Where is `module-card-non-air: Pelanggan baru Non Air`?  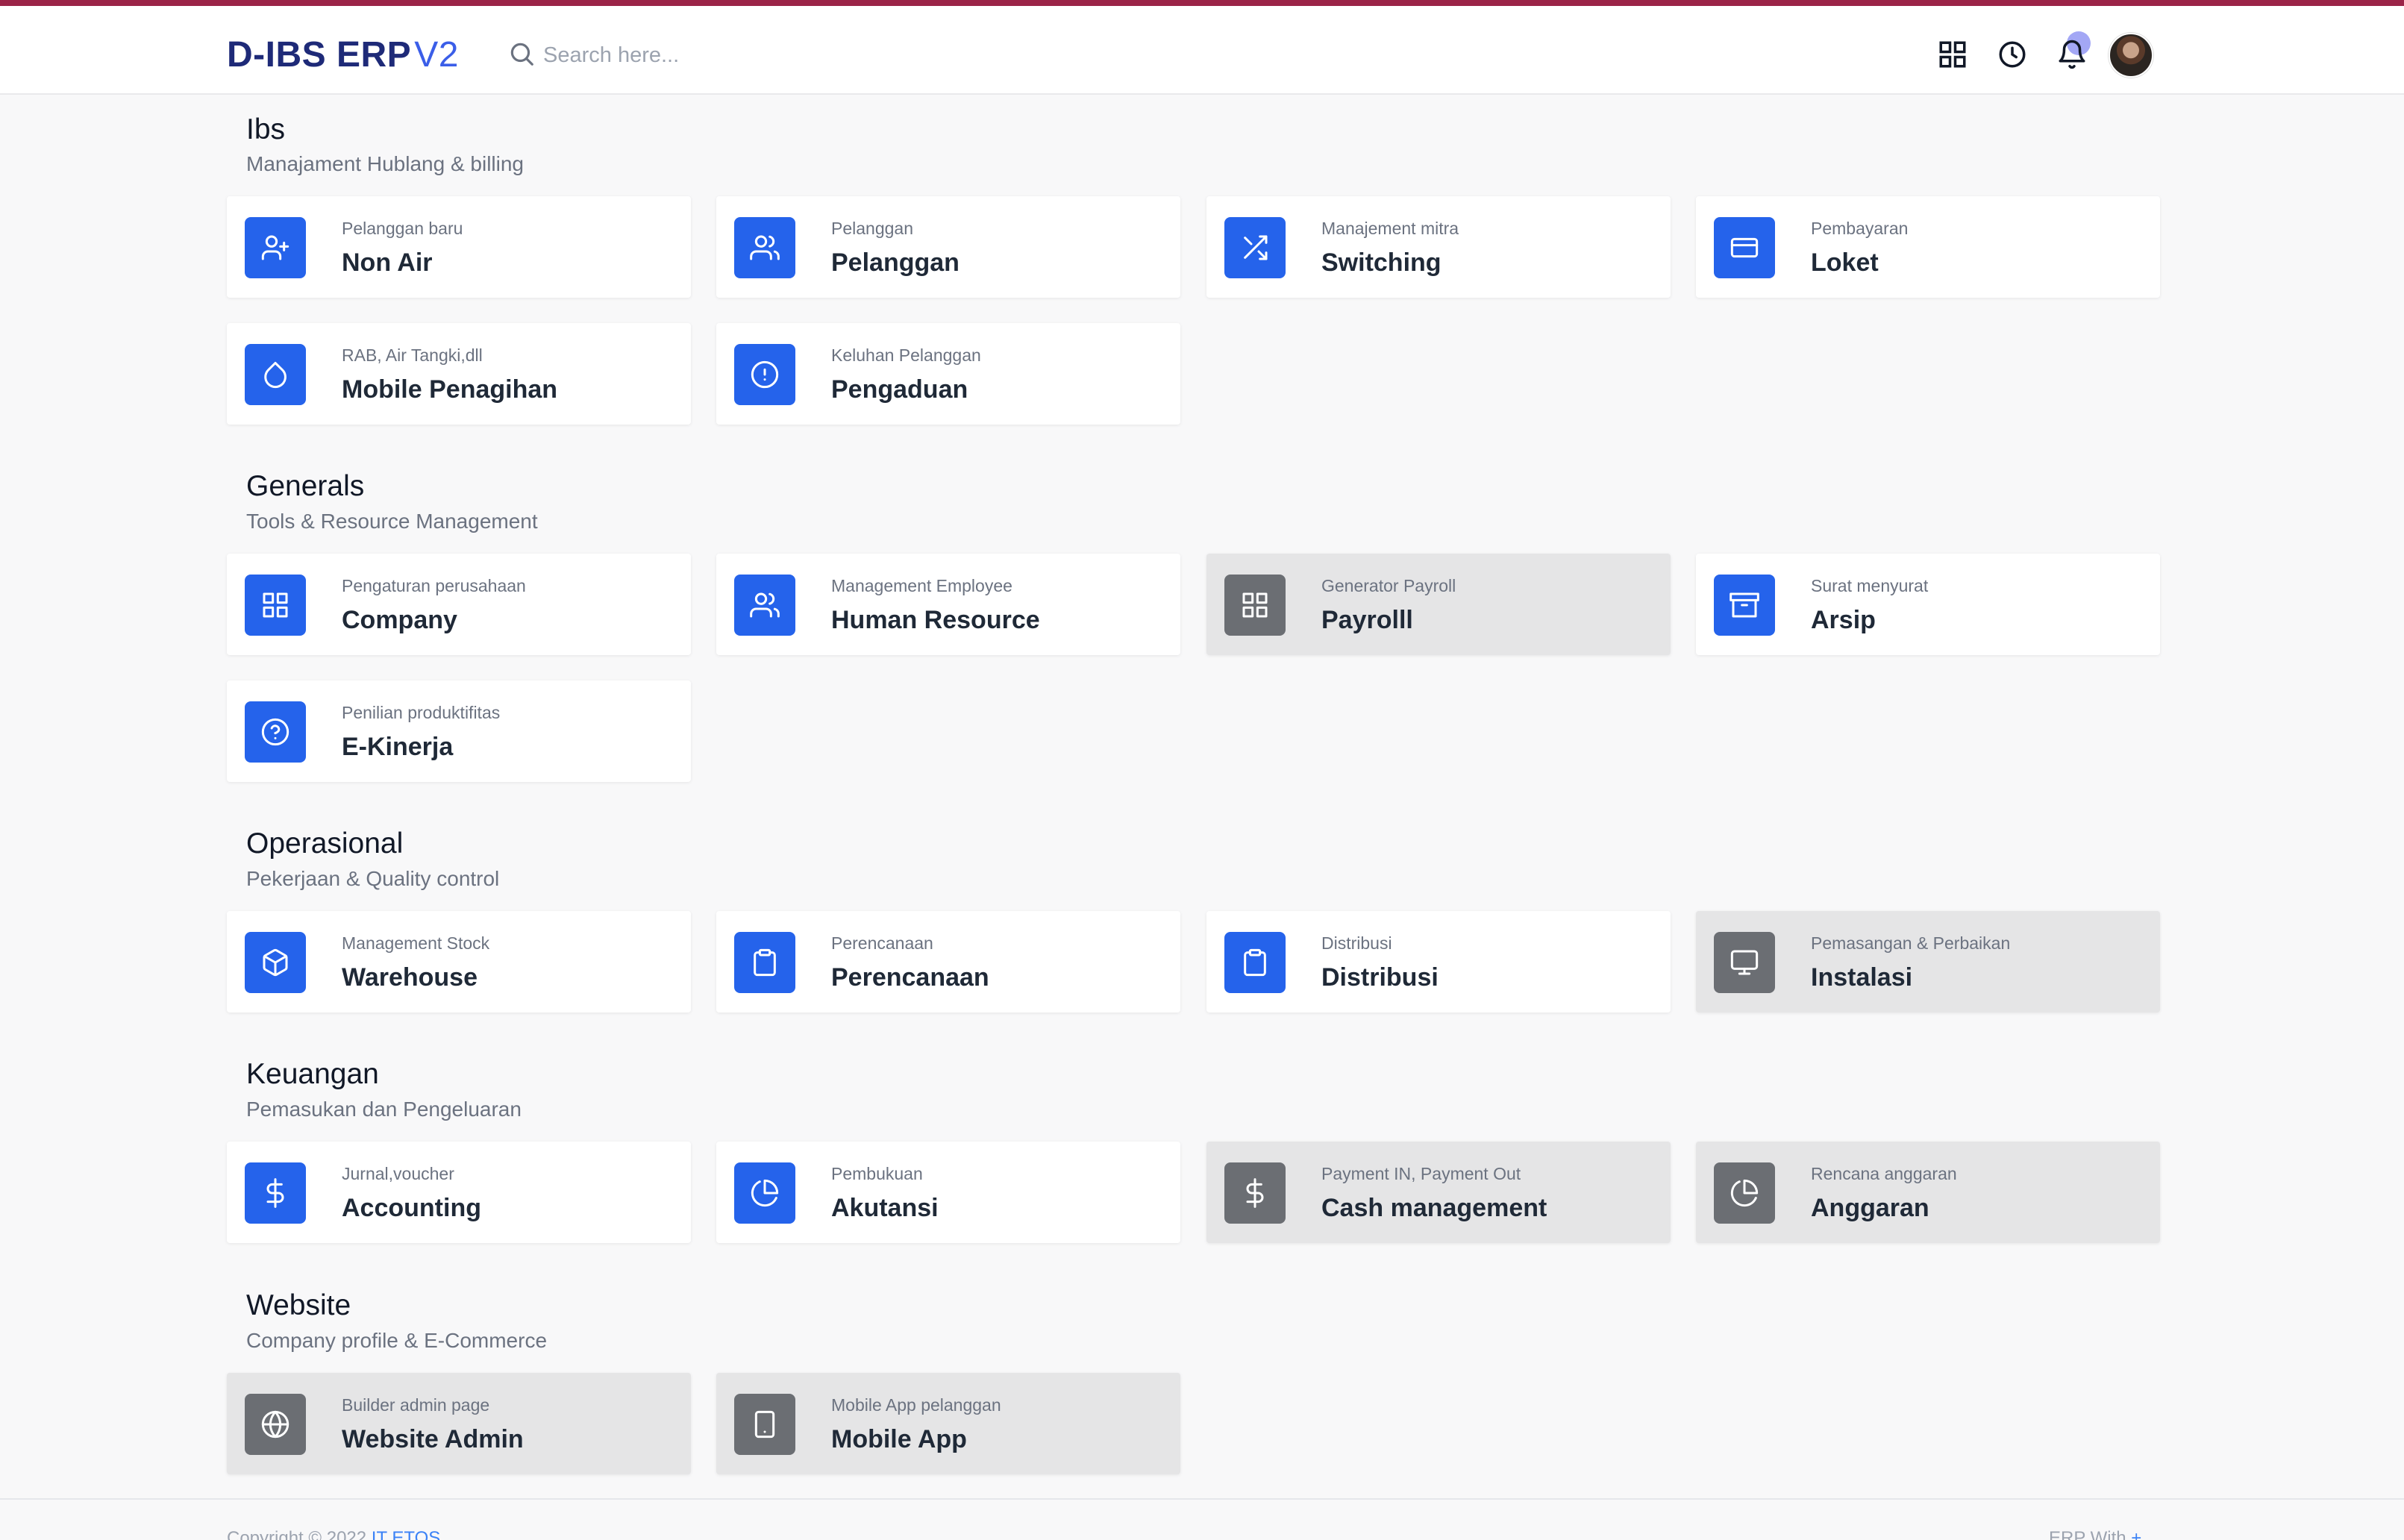
module-card-non-air: Pelanggan baru Non Air is located at coordinates (459, 247).